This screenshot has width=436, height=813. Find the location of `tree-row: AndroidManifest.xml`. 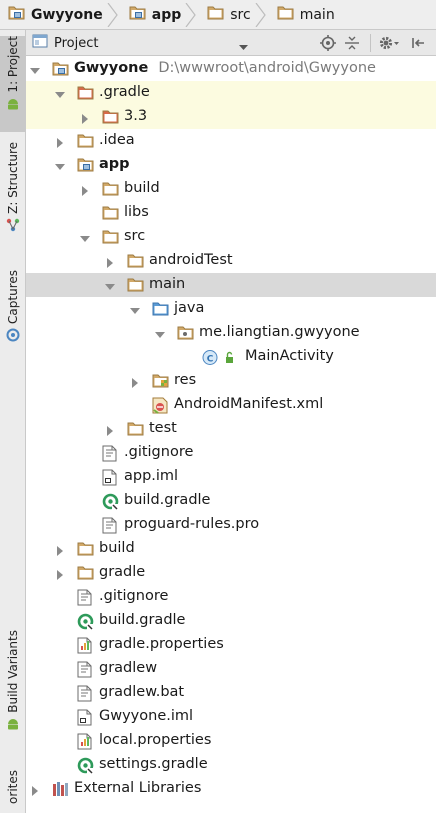

tree-row: AndroidManifest.xml is located at coordinates (231, 405).